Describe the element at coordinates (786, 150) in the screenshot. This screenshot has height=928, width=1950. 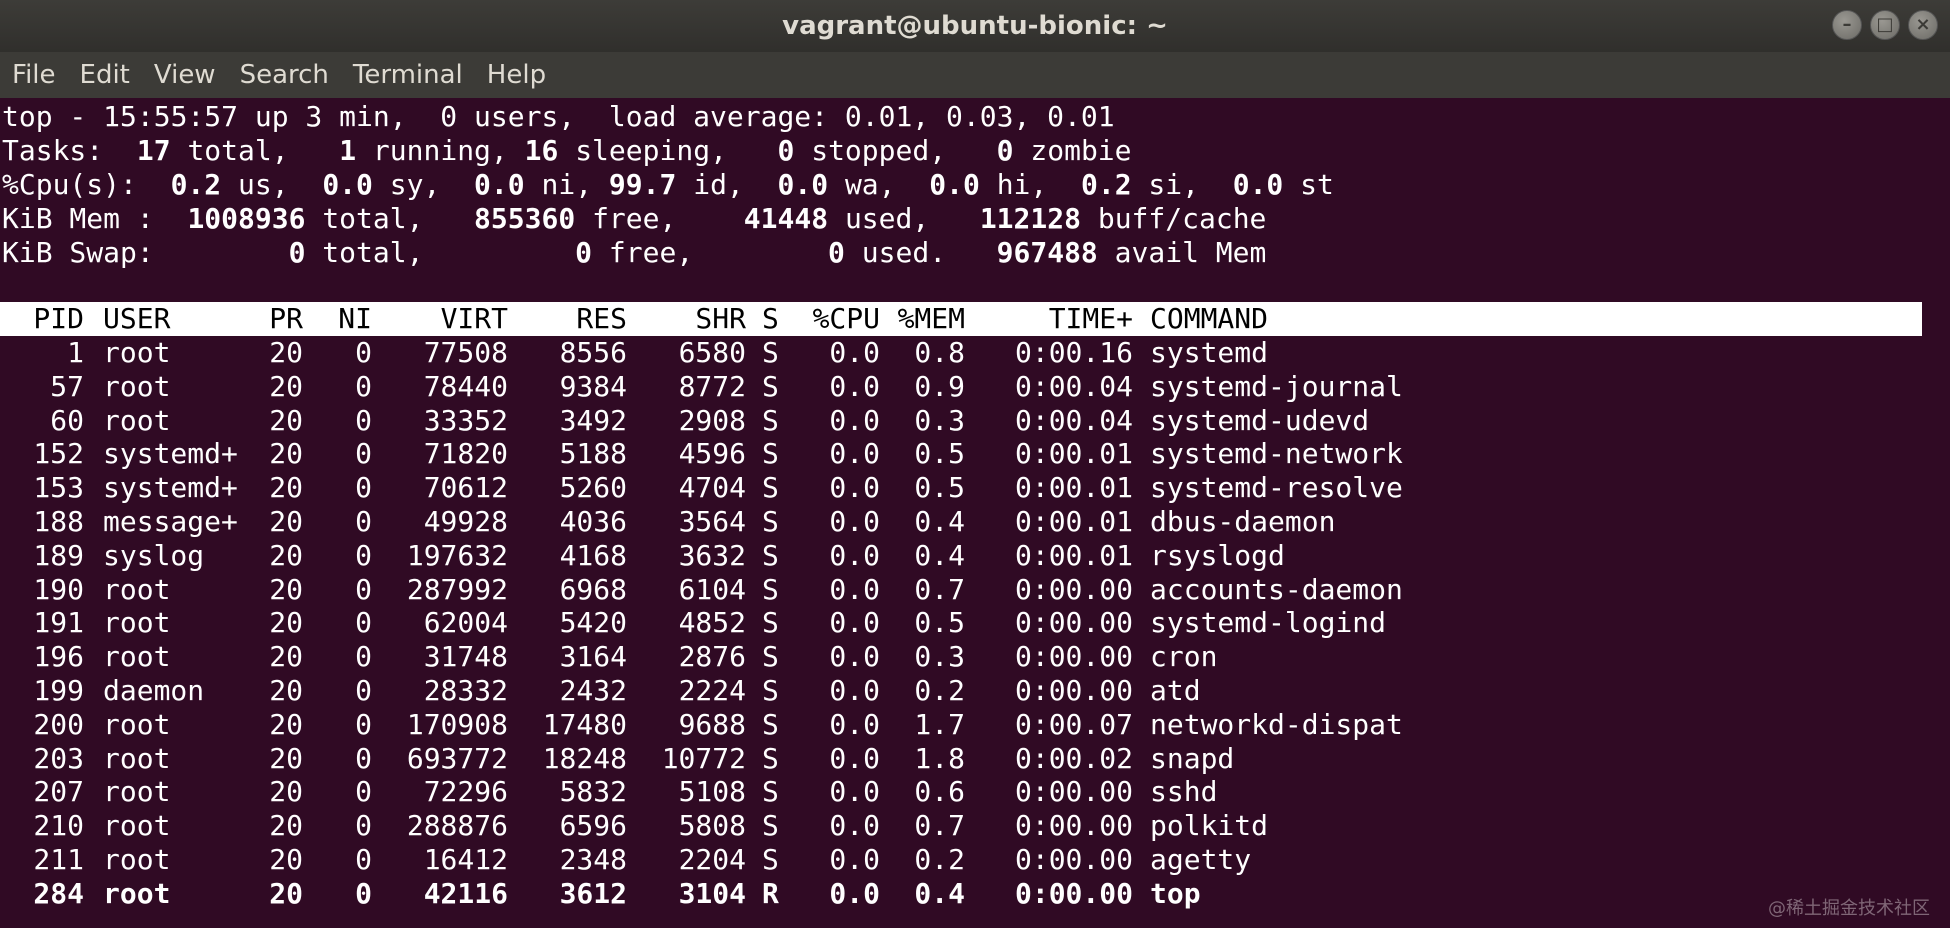
I see `tasks-stopped: 0` at that location.